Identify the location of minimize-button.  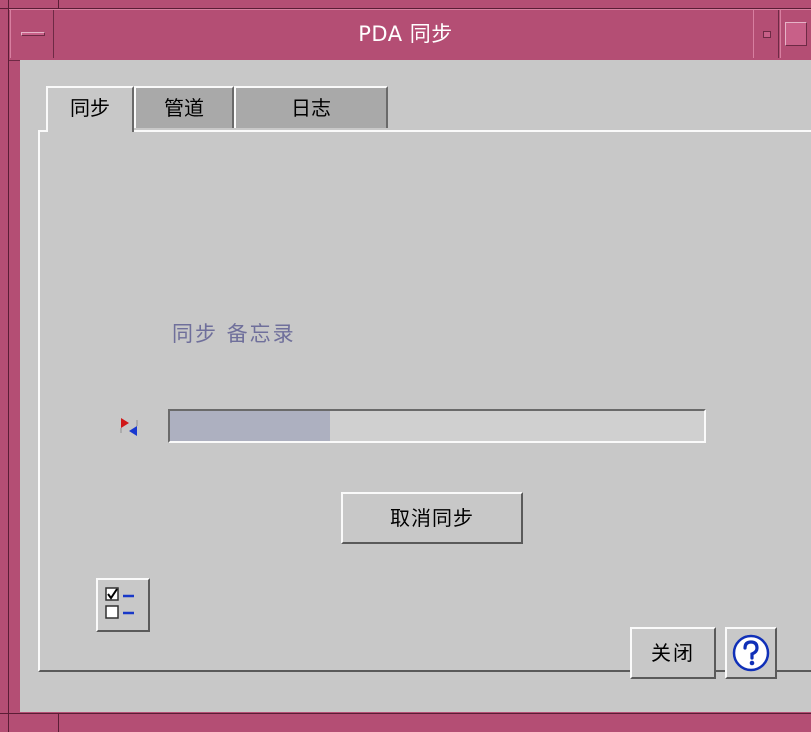
(766, 34).